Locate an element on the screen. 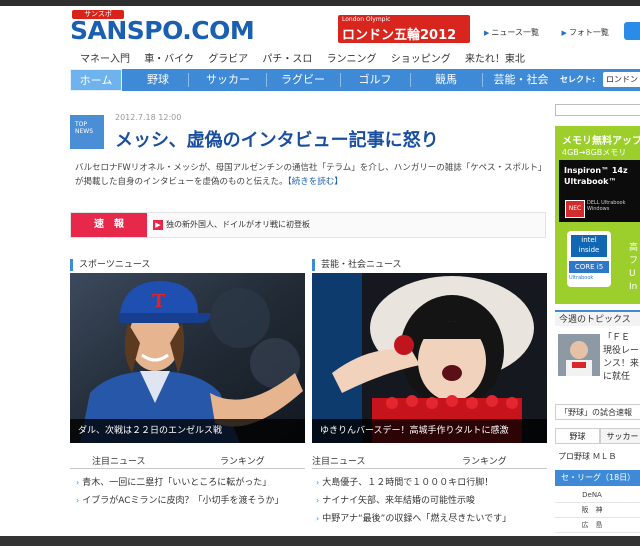 This screenshot has width=640, height=546. sports-photo: T ダル、次戦は２２日のエンゼルス戦 is located at coordinates (187, 358).